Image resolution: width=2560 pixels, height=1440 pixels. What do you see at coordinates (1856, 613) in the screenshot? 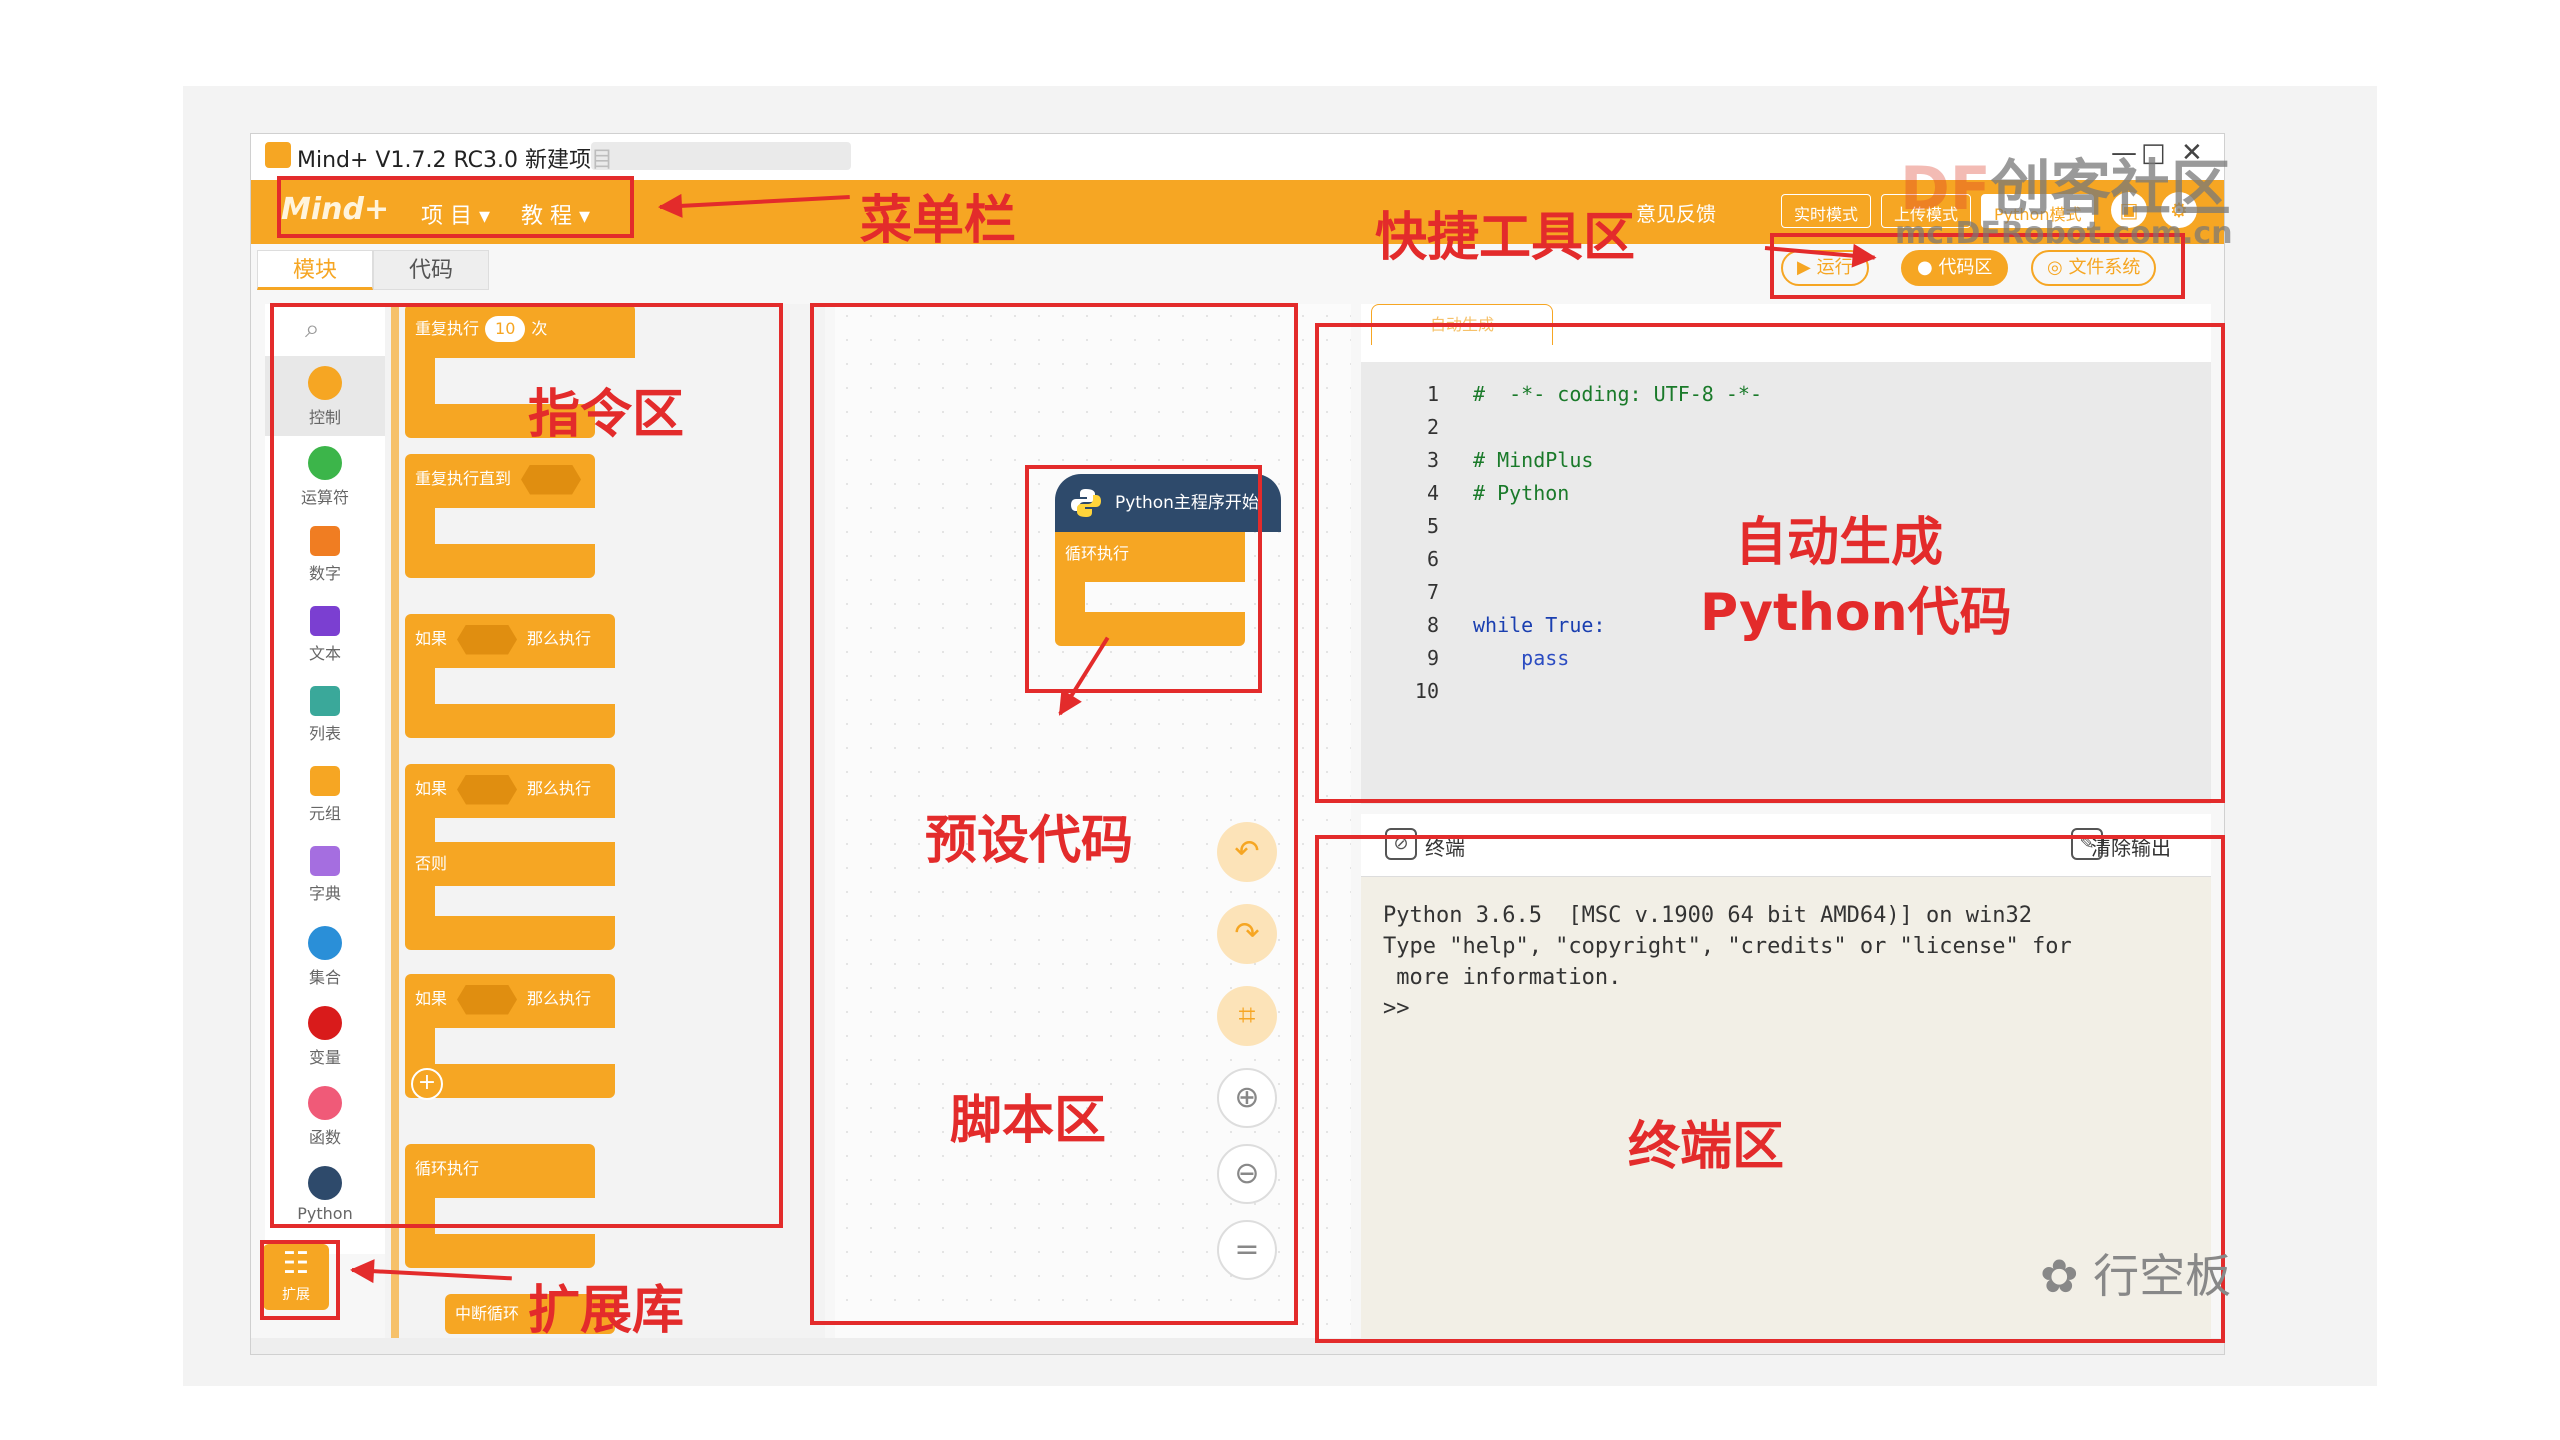
I see `label-autogen-2: Python代码` at bounding box center [1856, 613].